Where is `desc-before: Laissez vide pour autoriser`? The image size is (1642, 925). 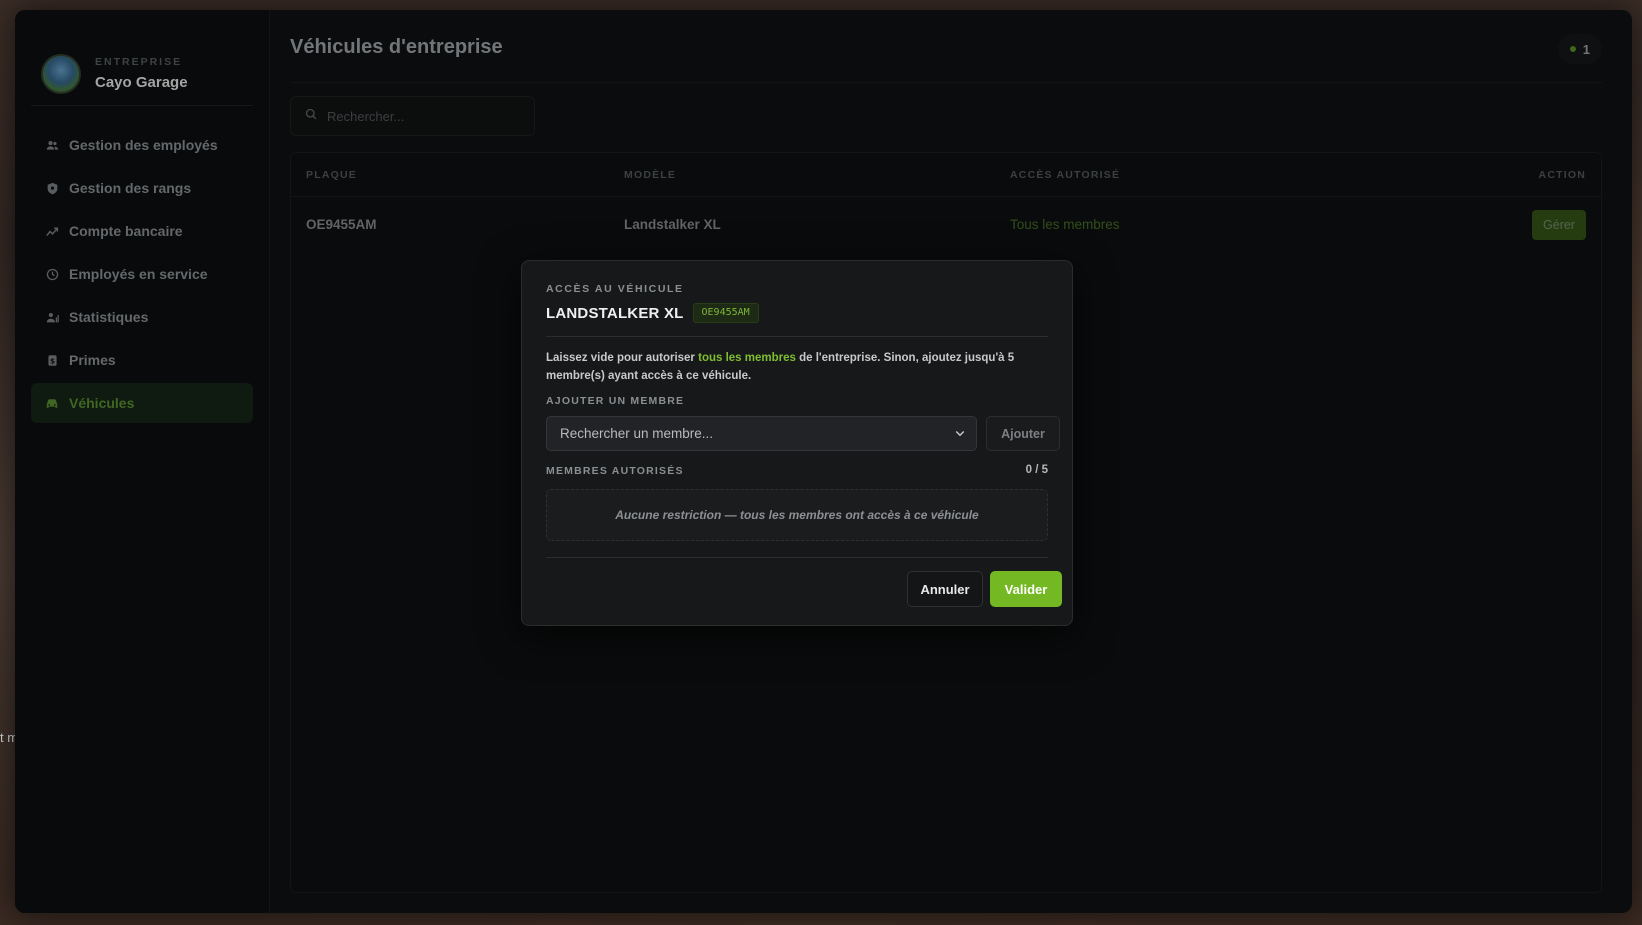 desc-before: Laissez vide pour autoriser is located at coordinates (622, 358).